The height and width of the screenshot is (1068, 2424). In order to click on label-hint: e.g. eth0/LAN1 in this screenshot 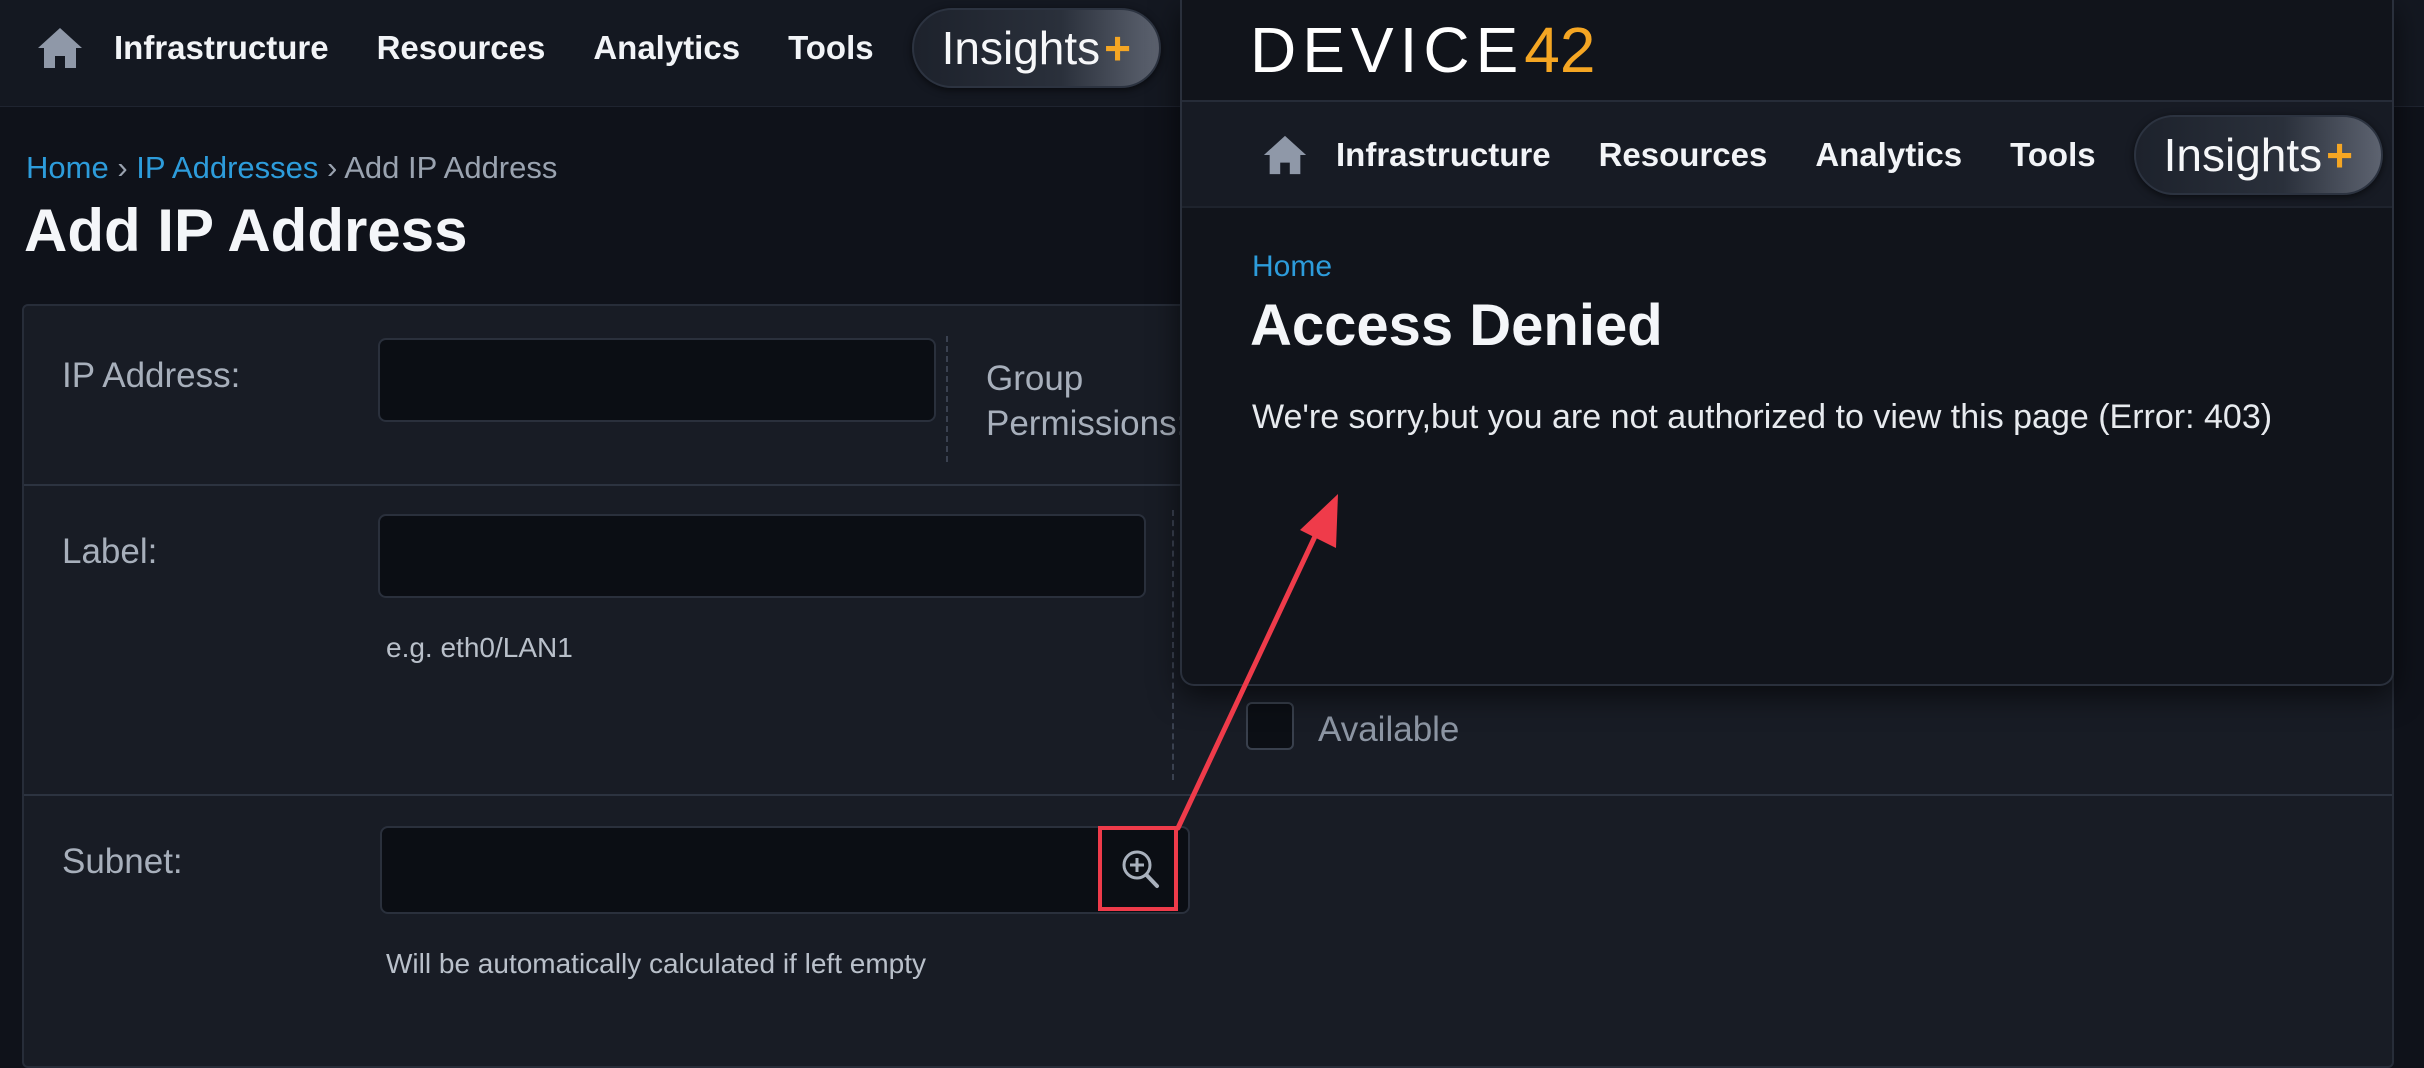, I will do `click(479, 647)`.